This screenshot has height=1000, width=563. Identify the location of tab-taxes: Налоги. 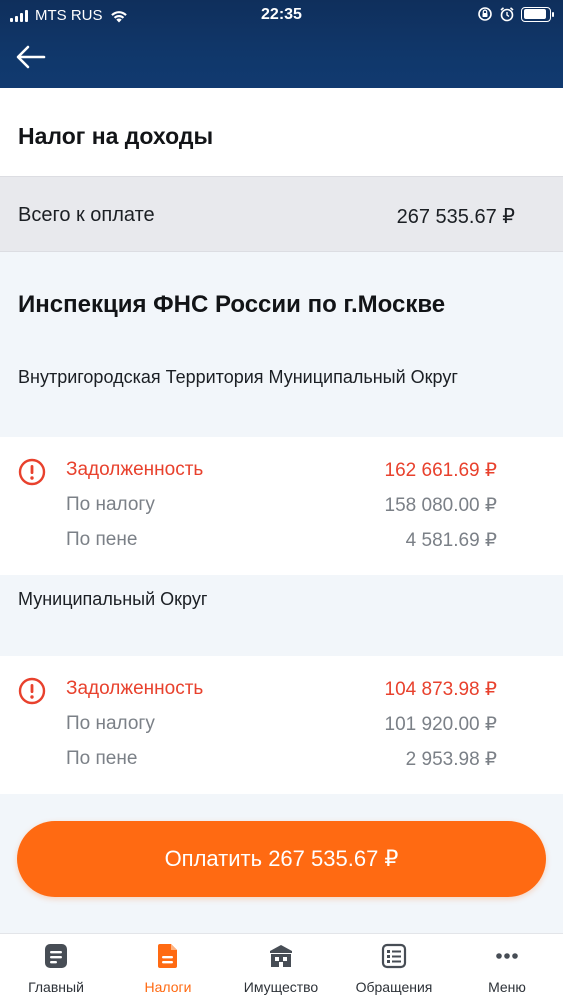
(168, 967).